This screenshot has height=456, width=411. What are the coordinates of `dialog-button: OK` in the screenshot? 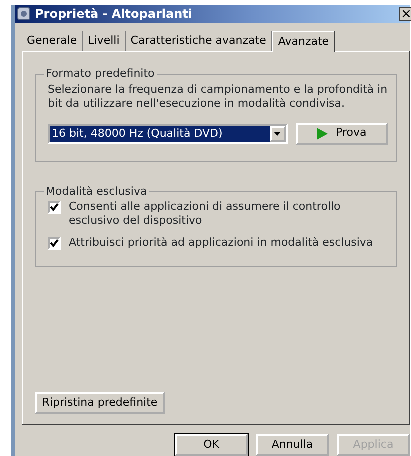 It's located at (211, 445).